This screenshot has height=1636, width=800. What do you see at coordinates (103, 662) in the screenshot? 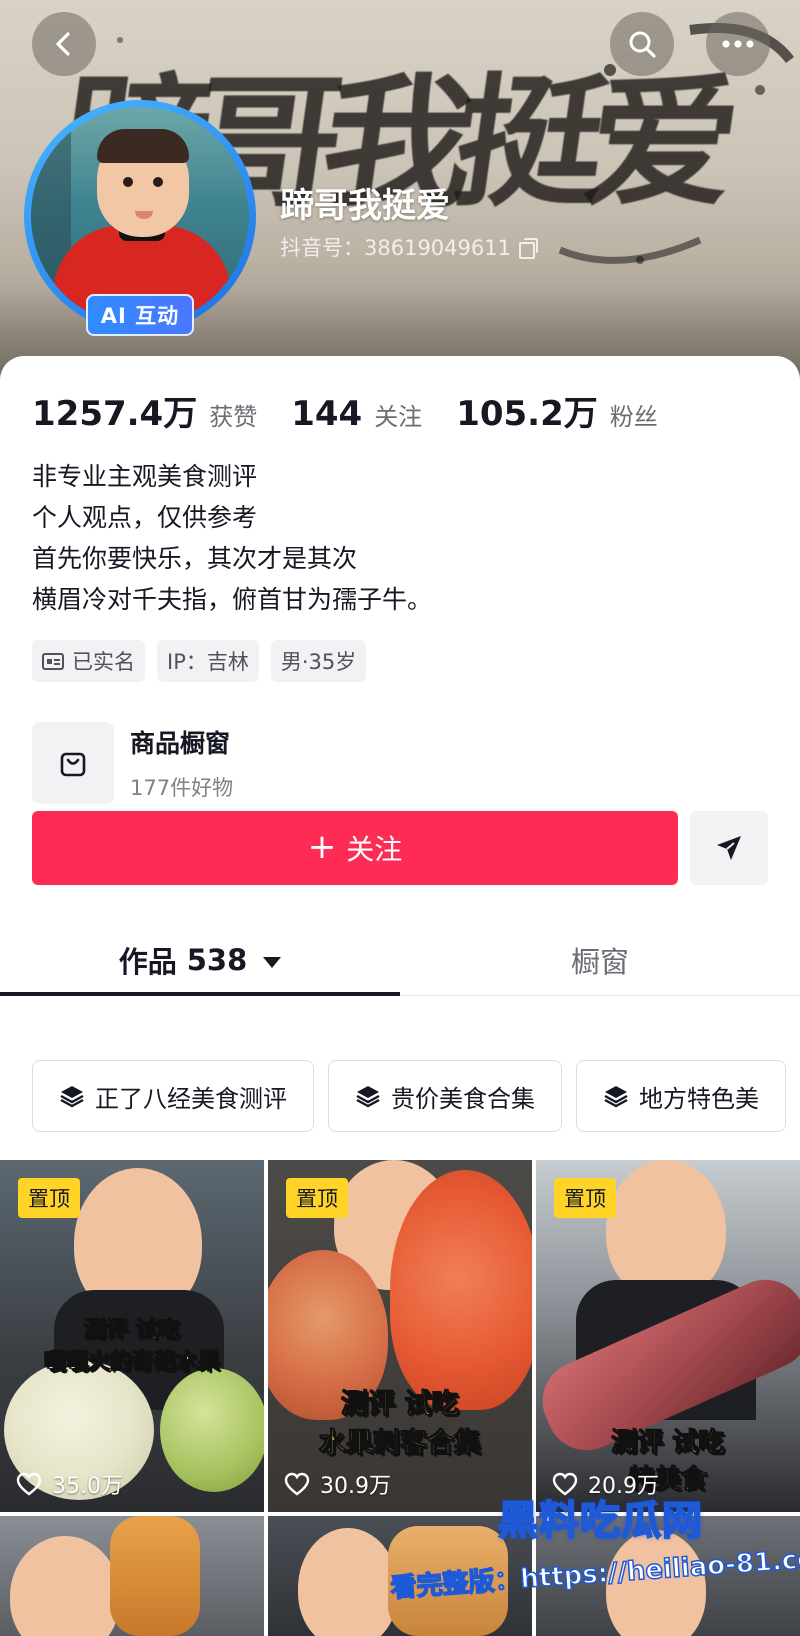
I see `tag-label: 已实名` at bounding box center [103, 662].